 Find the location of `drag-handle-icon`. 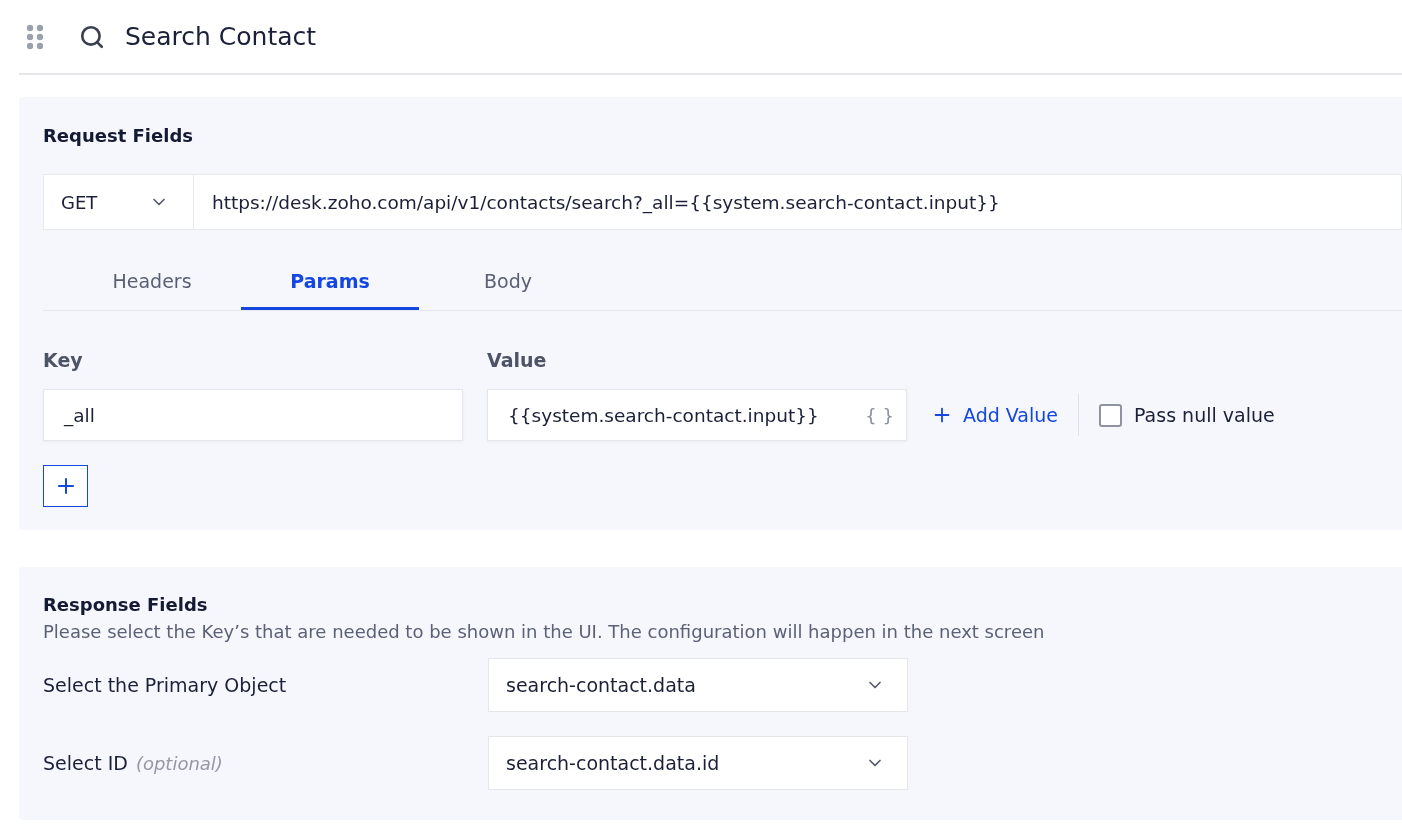

drag-handle-icon is located at coordinates (35, 36).